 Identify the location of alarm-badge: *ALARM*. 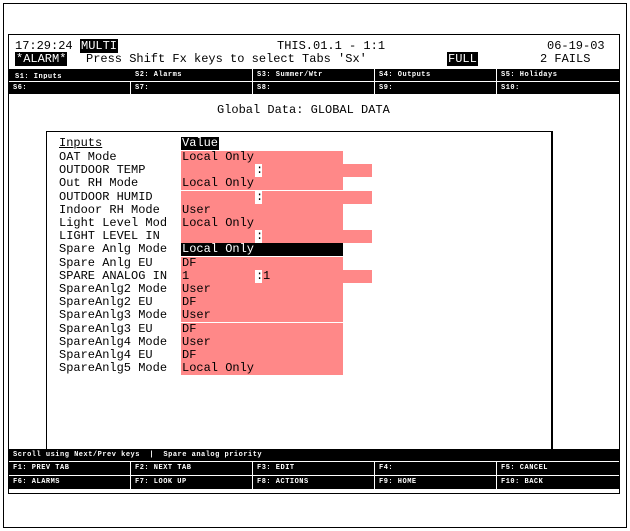
(41, 59).